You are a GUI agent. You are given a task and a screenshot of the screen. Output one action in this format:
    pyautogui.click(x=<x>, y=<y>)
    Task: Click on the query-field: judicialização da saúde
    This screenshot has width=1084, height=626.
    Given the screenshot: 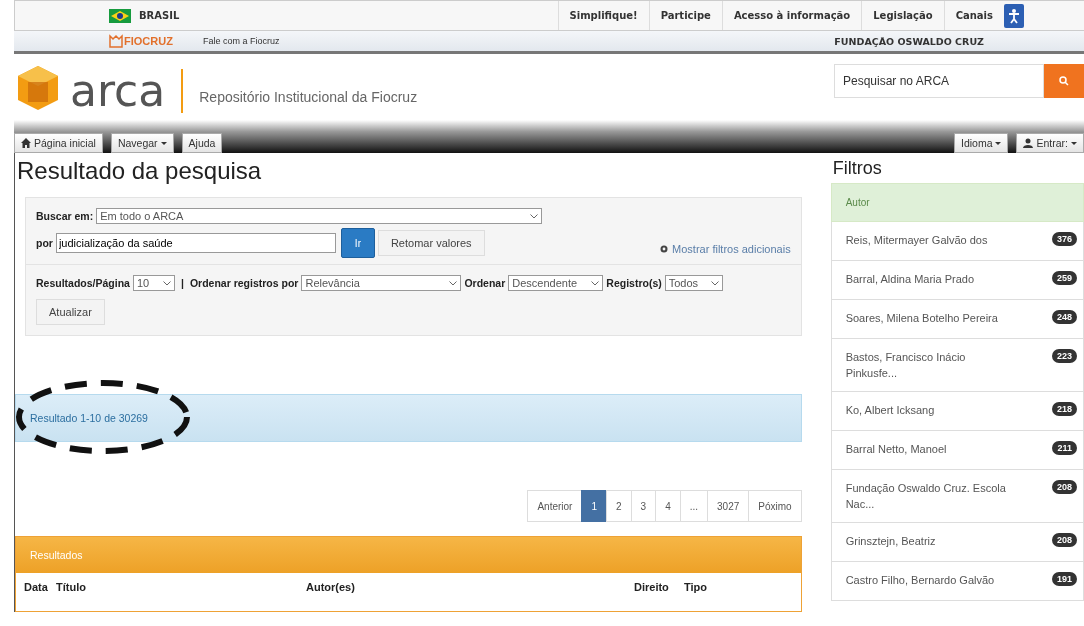 What is the action you would take?
    pyautogui.click(x=195, y=243)
    